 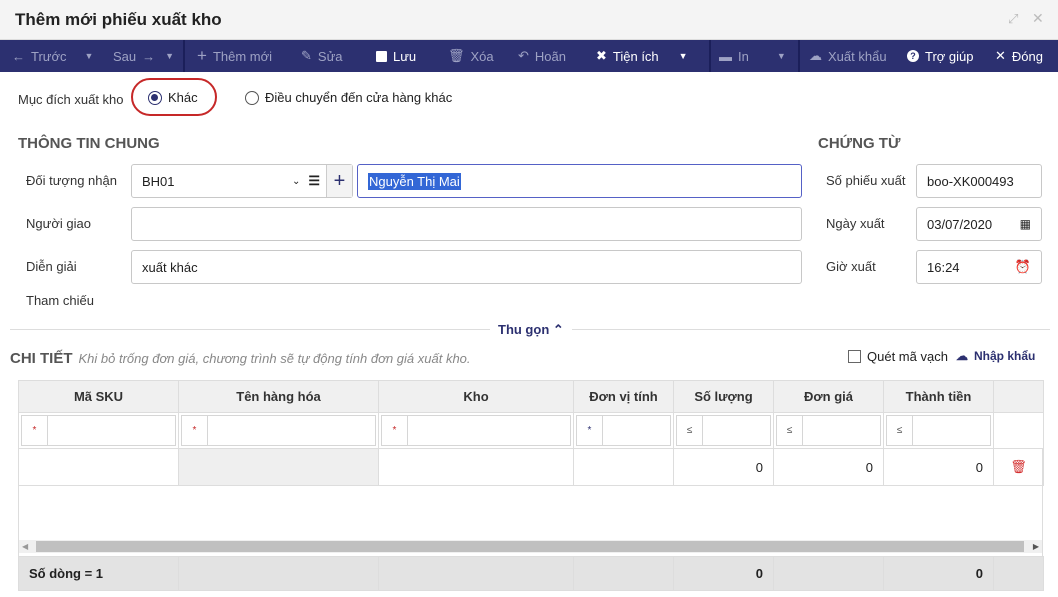 What do you see at coordinates (743, 56) in the screenshot?
I see `print-label: In` at bounding box center [743, 56].